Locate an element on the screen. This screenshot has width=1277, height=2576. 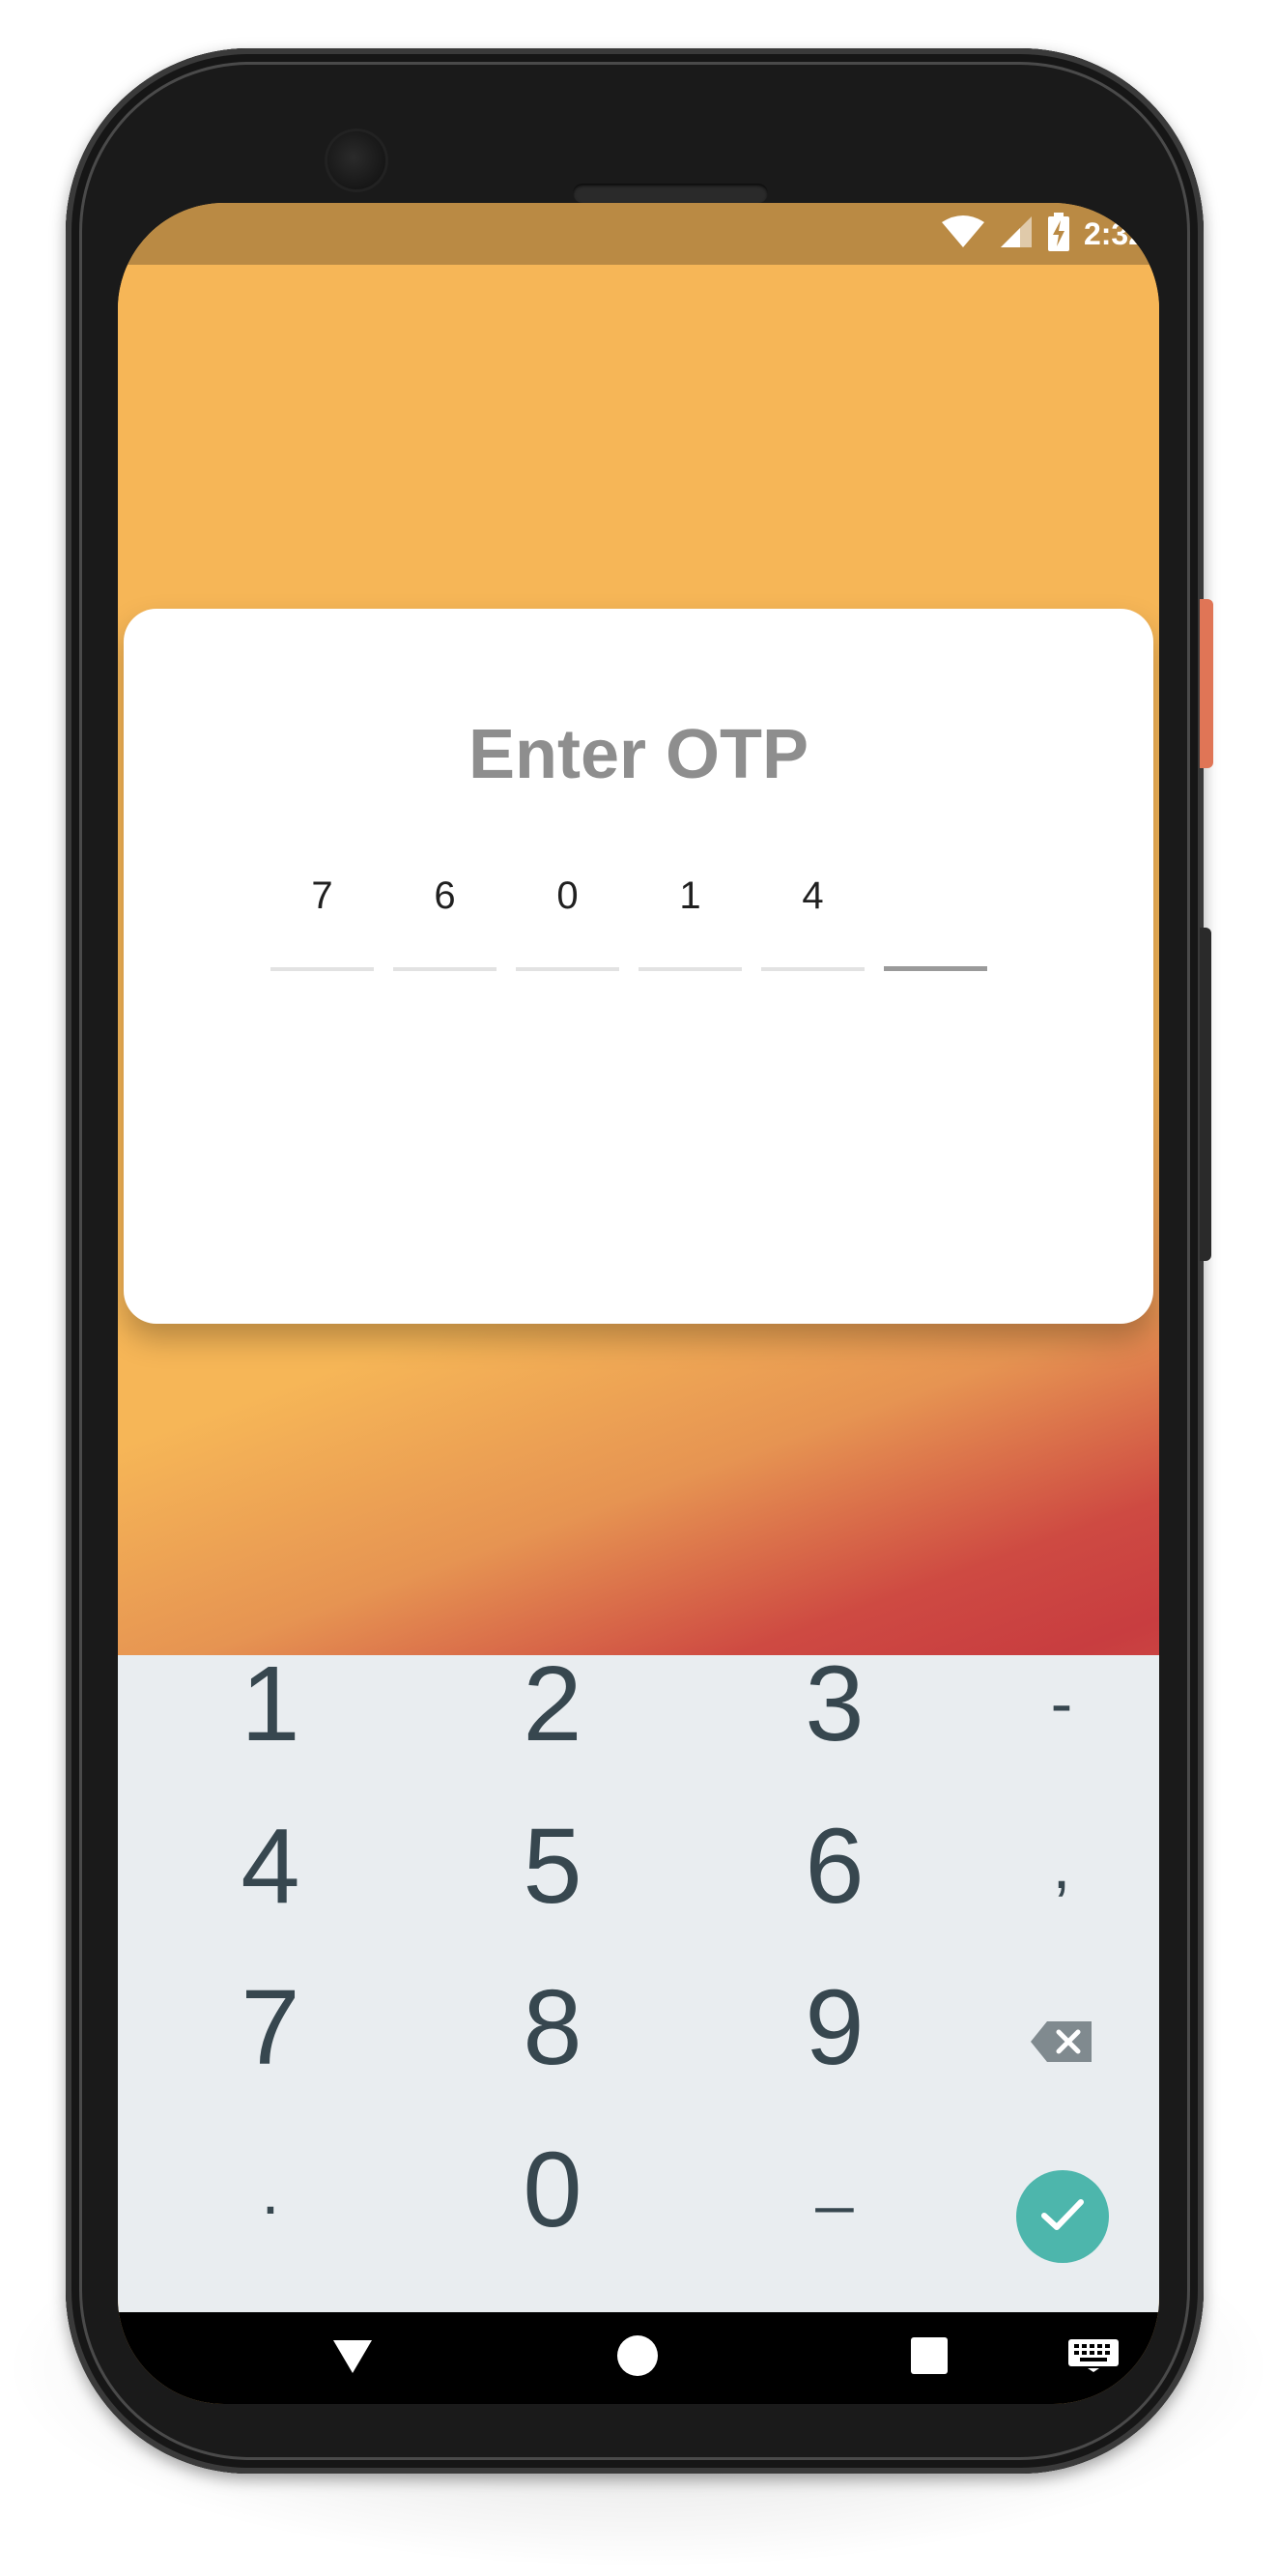
otp-digit-field: 0 is located at coordinates (567, 923).